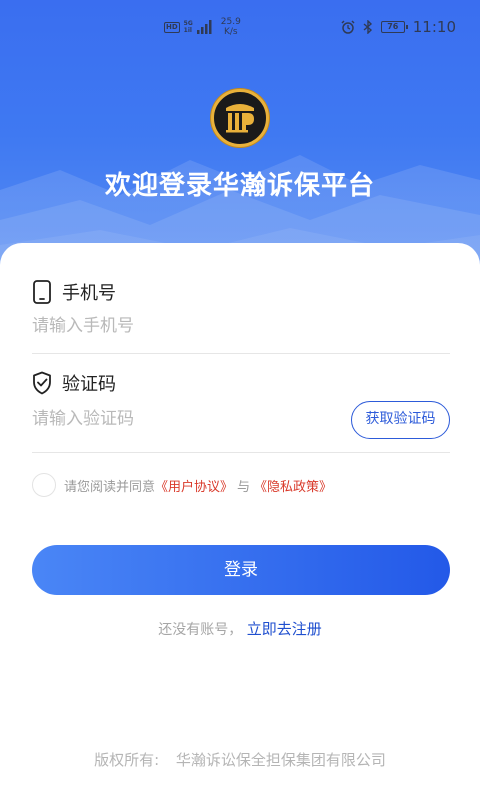 This screenshot has width=480, height=800. What do you see at coordinates (44, 485) in the screenshot?
I see `agreement-checkbox` at bounding box center [44, 485].